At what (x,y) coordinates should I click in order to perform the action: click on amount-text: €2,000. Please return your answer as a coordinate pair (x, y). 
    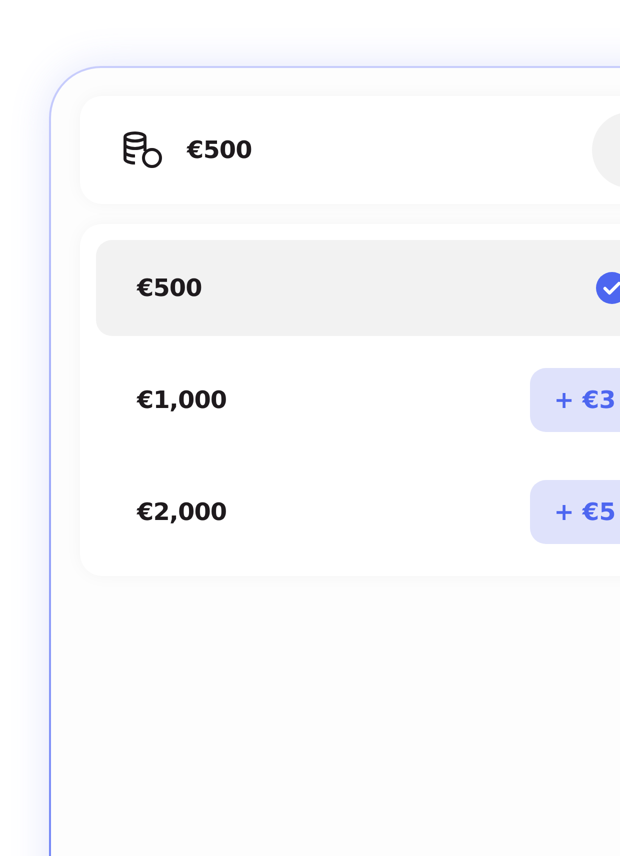
    Looking at the image, I should click on (182, 512).